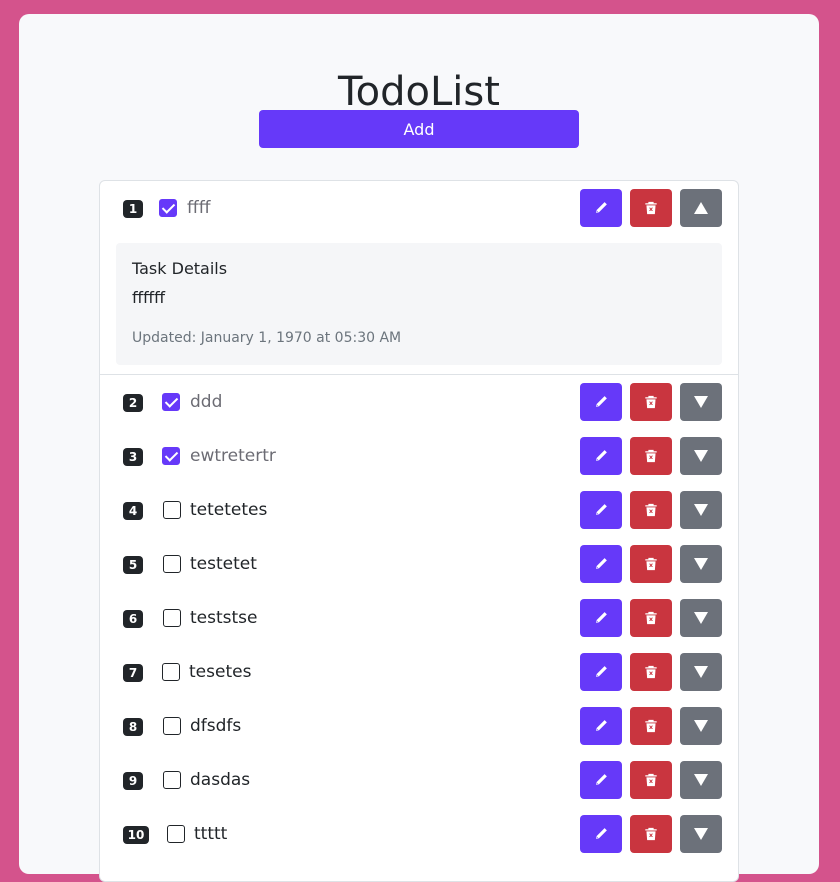 The width and height of the screenshot is (840, 882). What do you see at coordinates (419, 726) in the screenshot?
I see `todo-row: 8 dfsdfs` at bounding box center [419, 726].